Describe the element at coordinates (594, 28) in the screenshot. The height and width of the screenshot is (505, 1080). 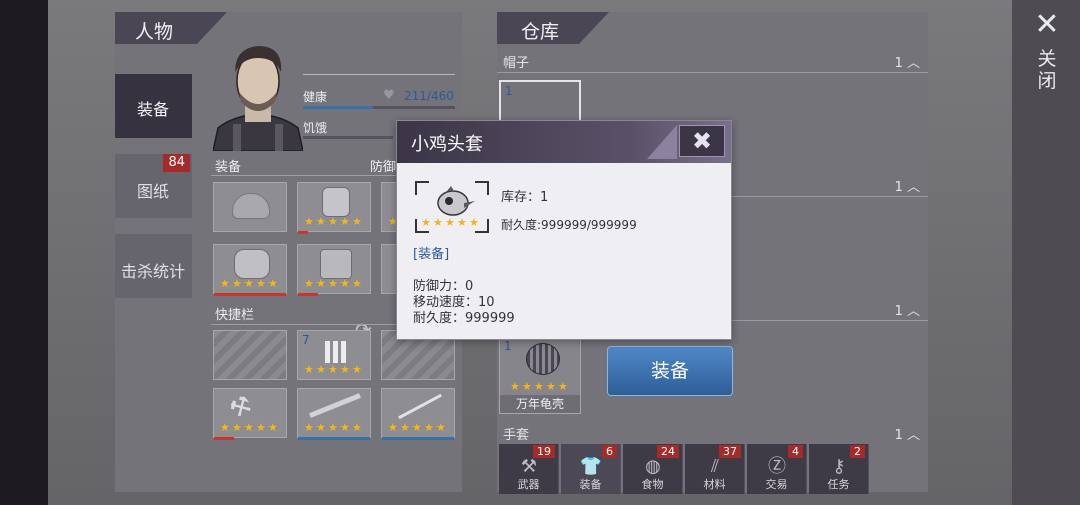
I see `header-angle` at that location.